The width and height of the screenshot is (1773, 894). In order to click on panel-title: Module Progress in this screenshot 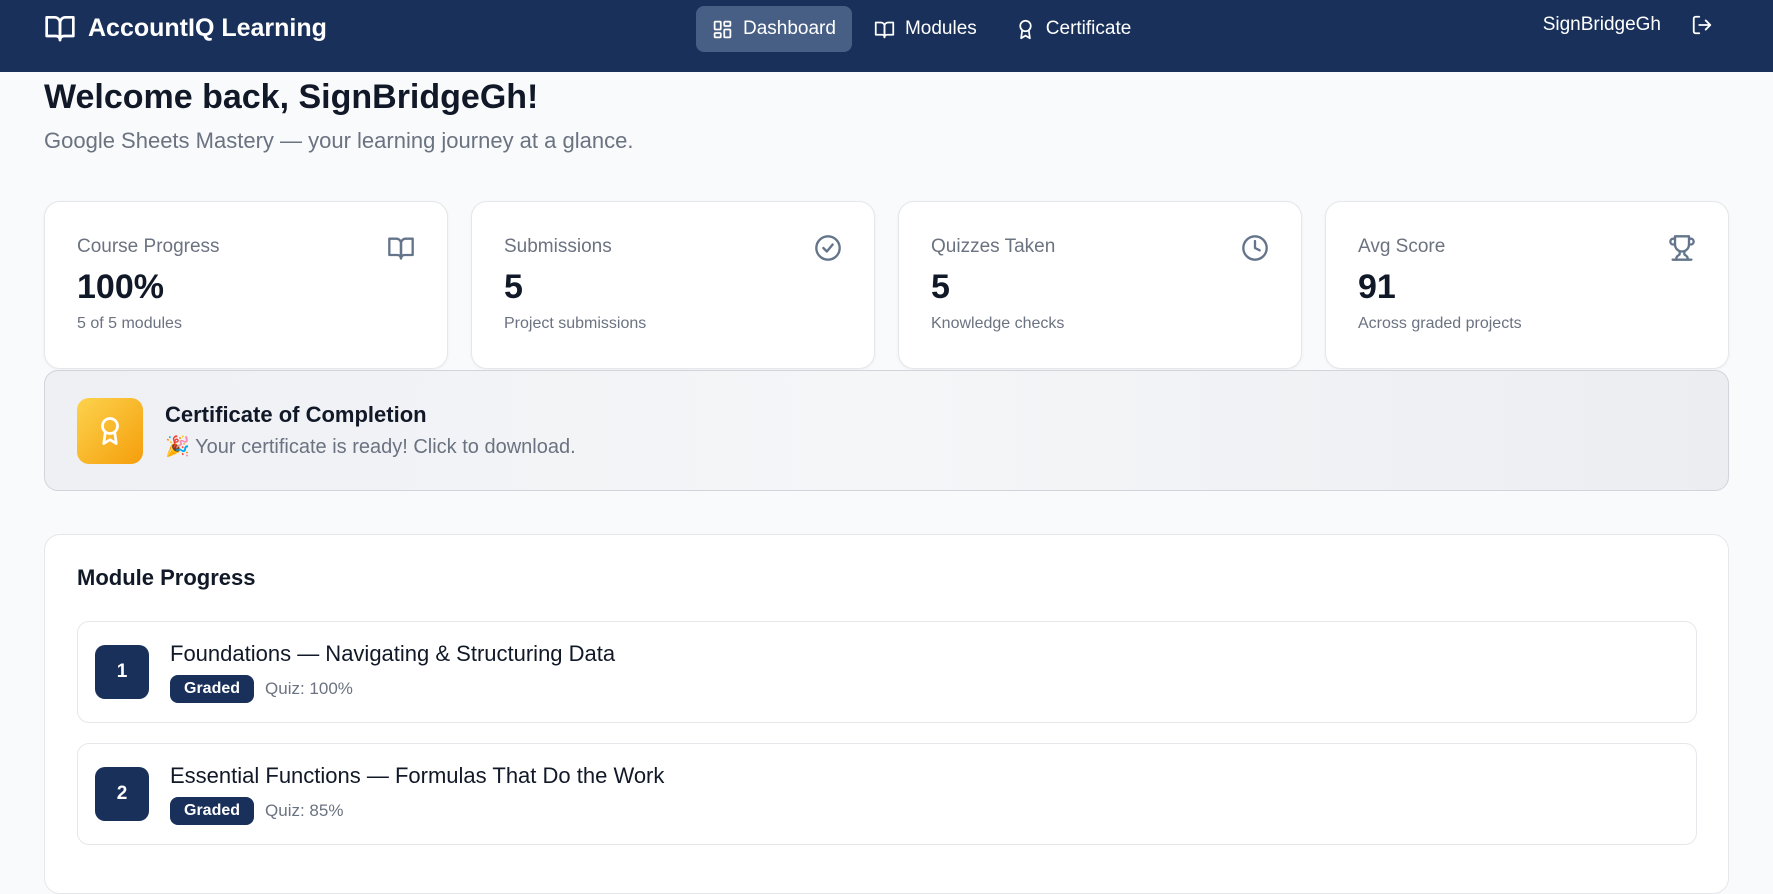, I will do `click(166, 577)`.